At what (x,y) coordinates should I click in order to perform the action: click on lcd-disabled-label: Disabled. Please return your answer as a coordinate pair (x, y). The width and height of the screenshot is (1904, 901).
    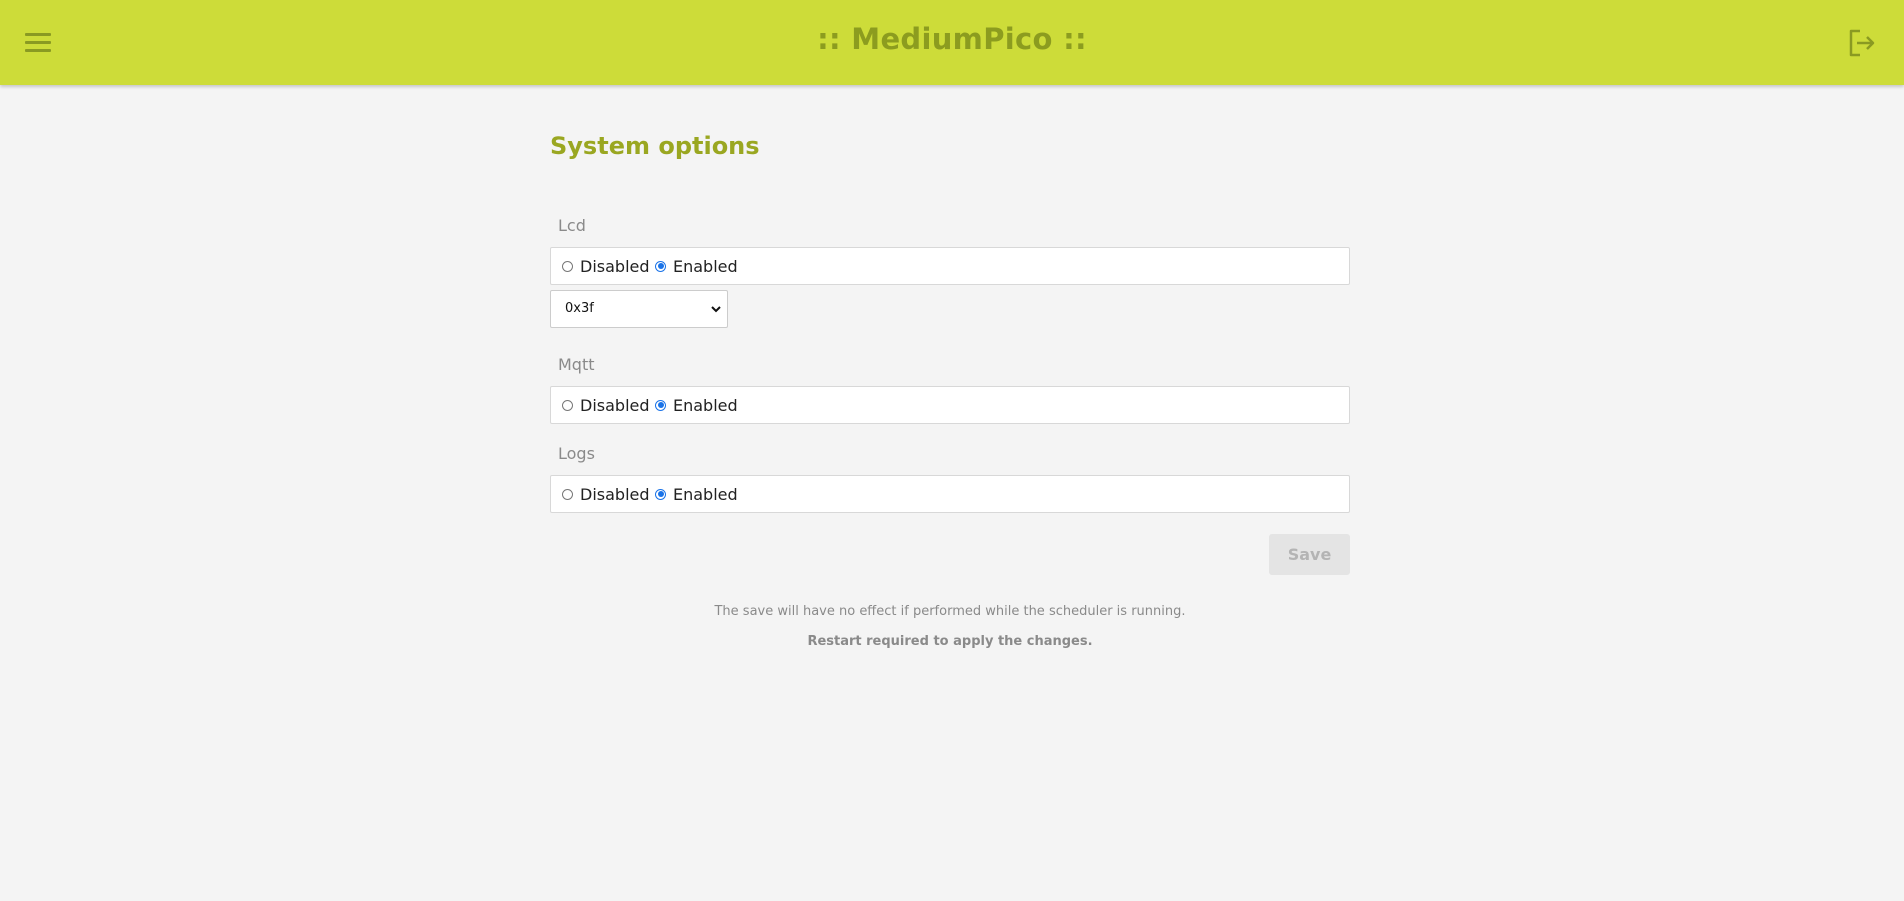
    Looking at the image, I should click on (615, 266).